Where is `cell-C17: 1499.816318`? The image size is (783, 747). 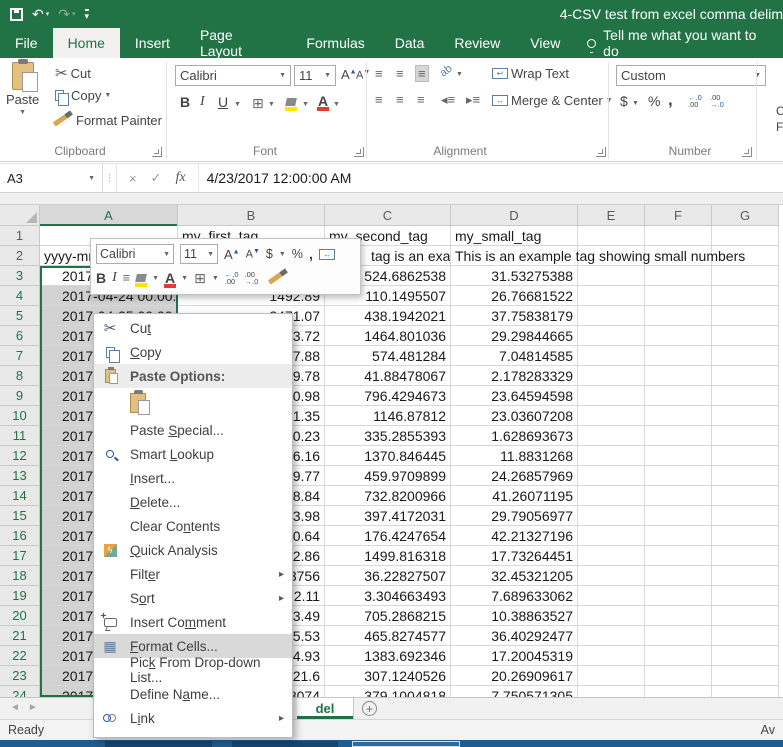
cell-C17: 1499.816318 is located at coordinates (388, 556).